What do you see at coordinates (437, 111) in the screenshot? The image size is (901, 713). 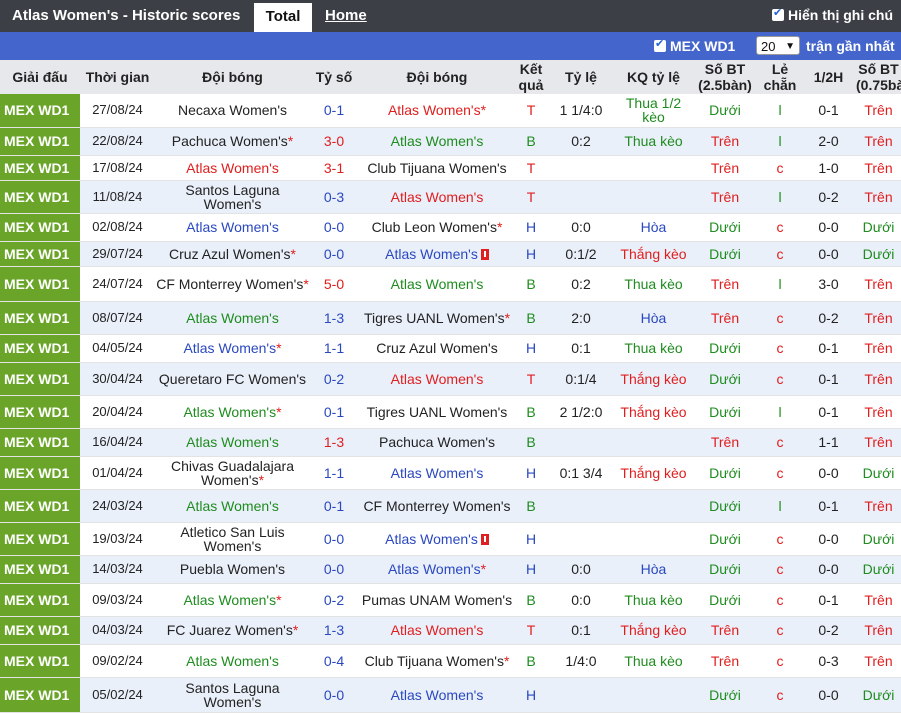 I see `away-team-cell: Atlas Women's*` at bounding box center [437, 111].